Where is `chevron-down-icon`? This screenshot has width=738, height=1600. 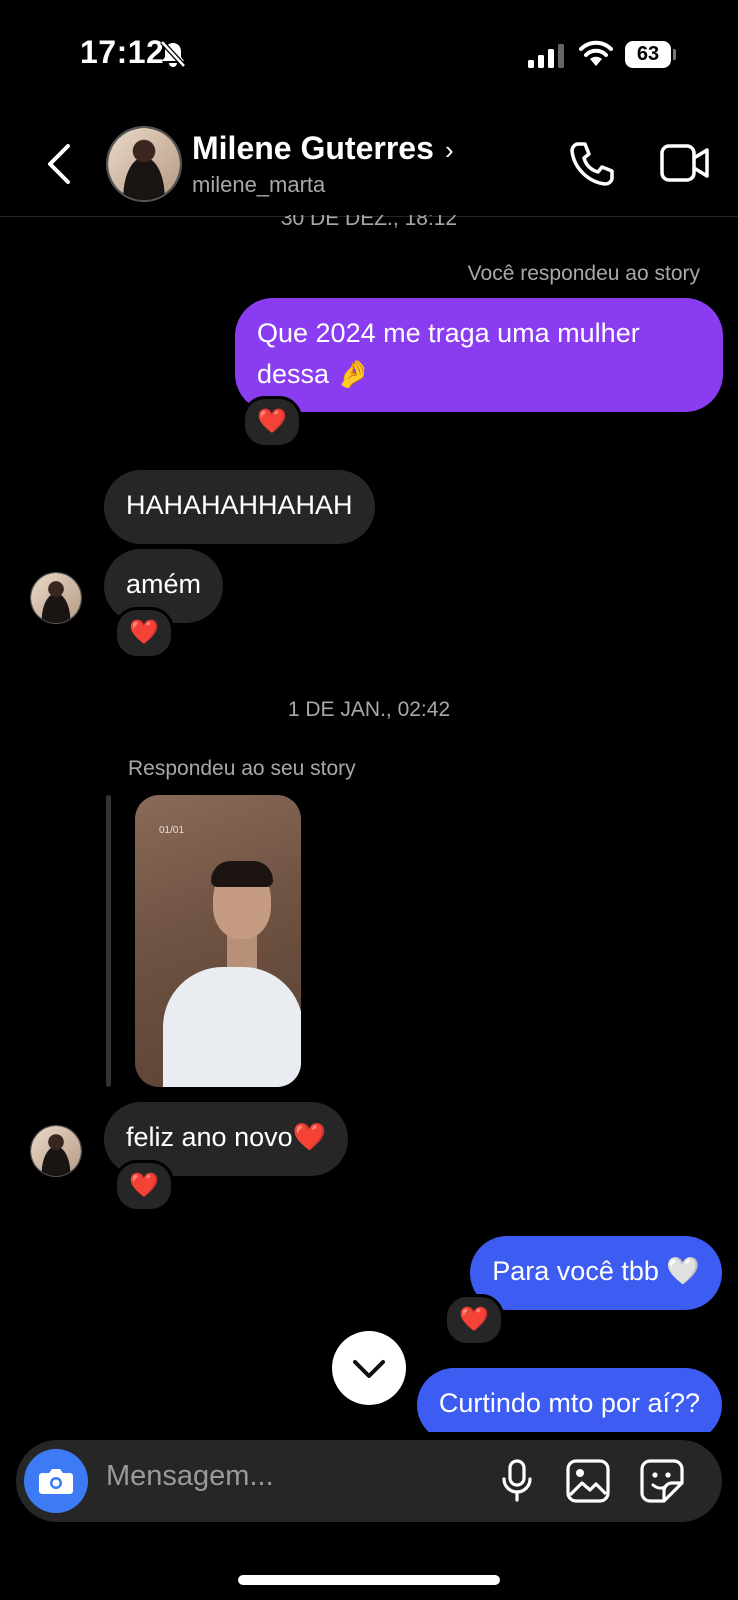
chevron-down-icon is located at coordinates (369, 1369).